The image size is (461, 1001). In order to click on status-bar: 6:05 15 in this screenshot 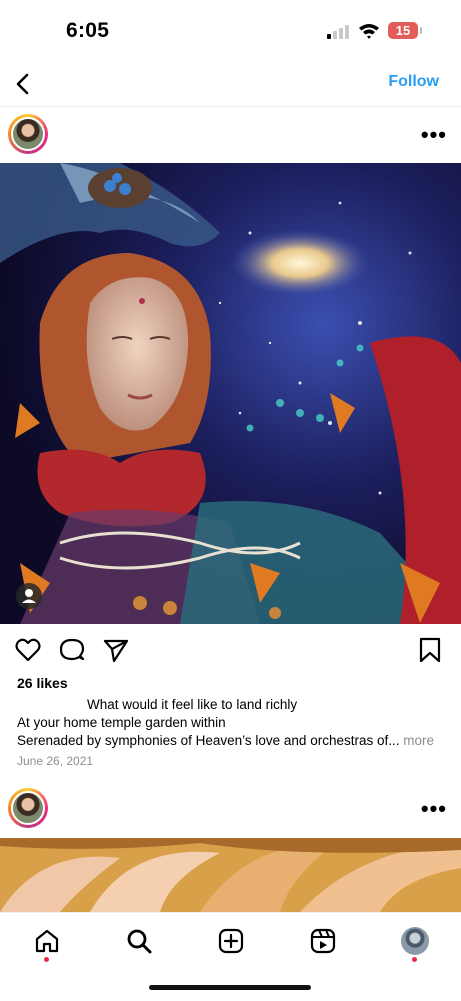, I will do `click(230, 31)`.